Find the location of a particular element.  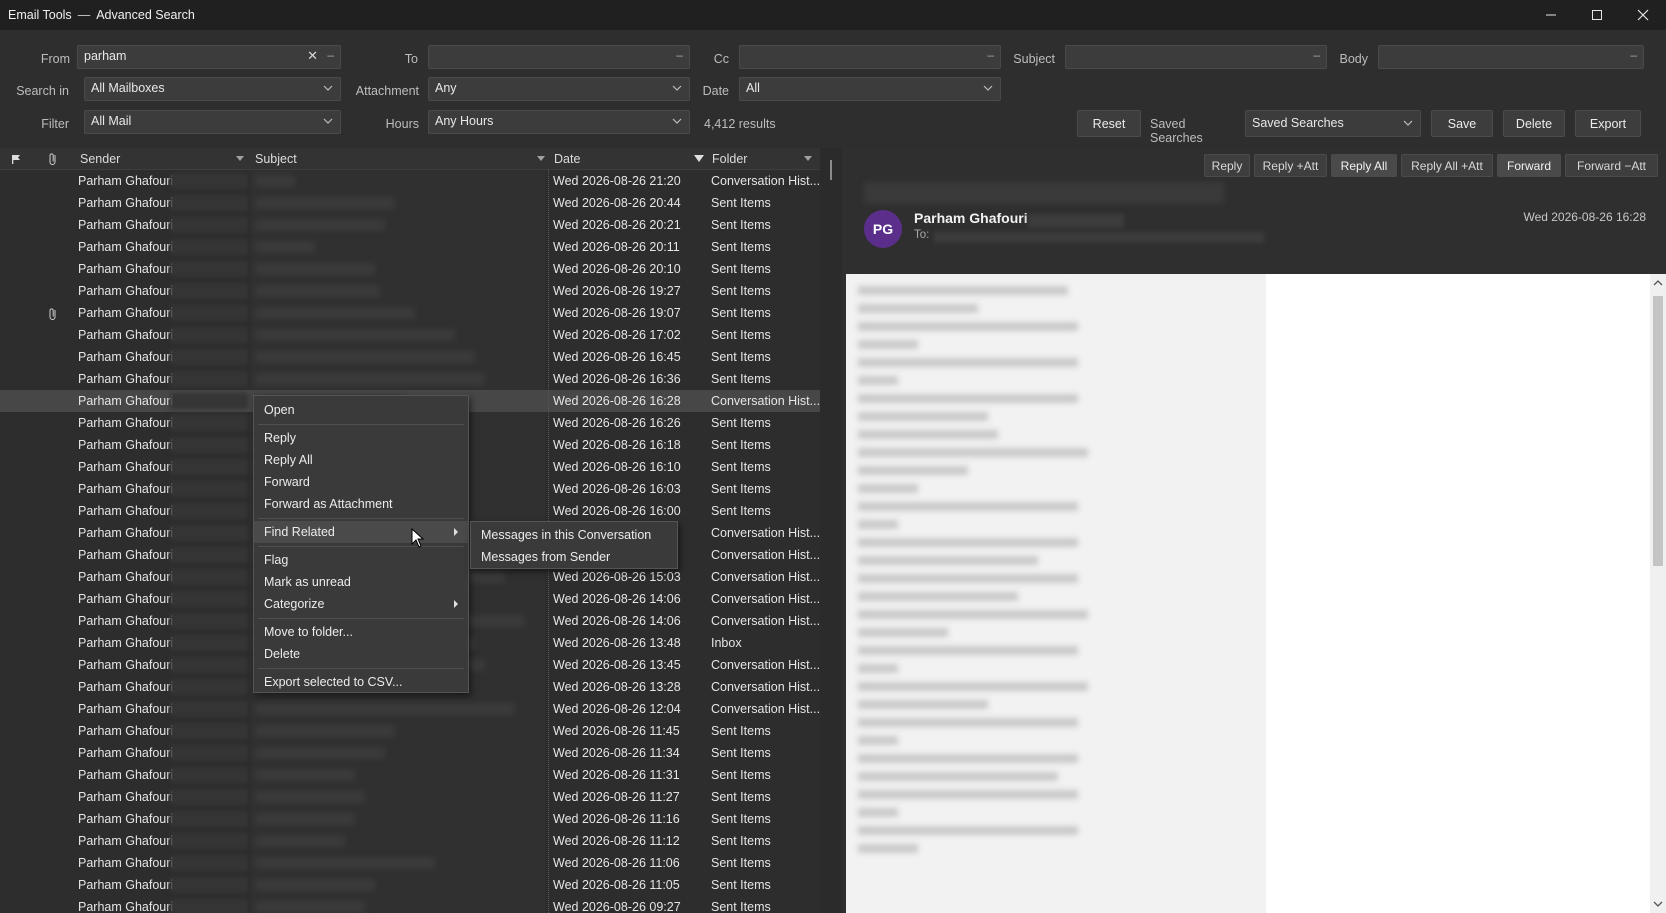

forward-button: Forward is located at coordinates (1529, 165).